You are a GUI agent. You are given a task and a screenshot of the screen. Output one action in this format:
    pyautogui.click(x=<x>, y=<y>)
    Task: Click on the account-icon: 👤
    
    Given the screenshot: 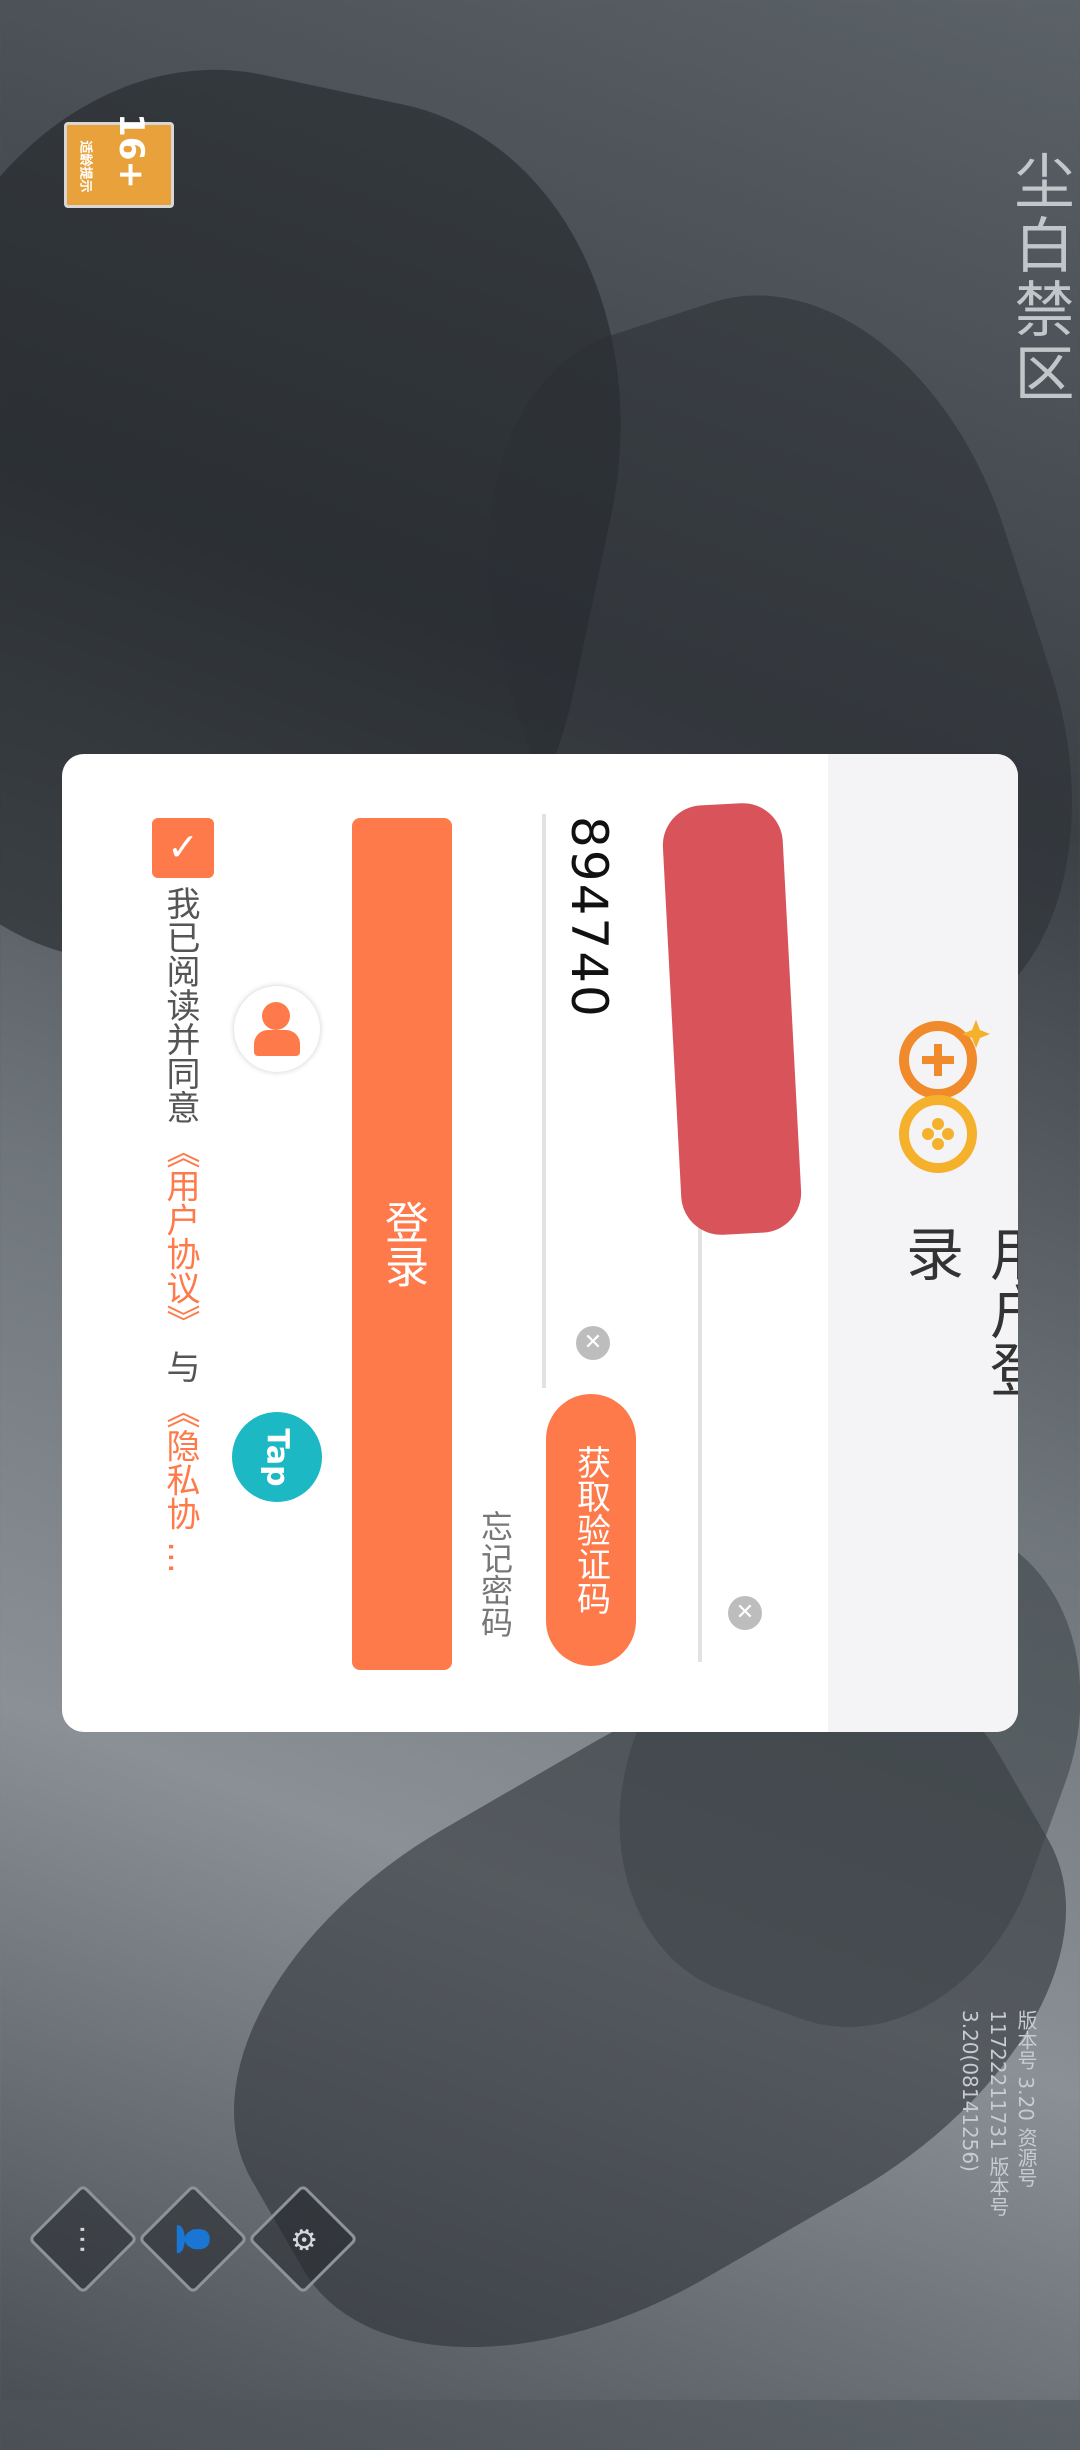 What is the action you would take?
    pyautogui.click(x=193, y=2239)
    